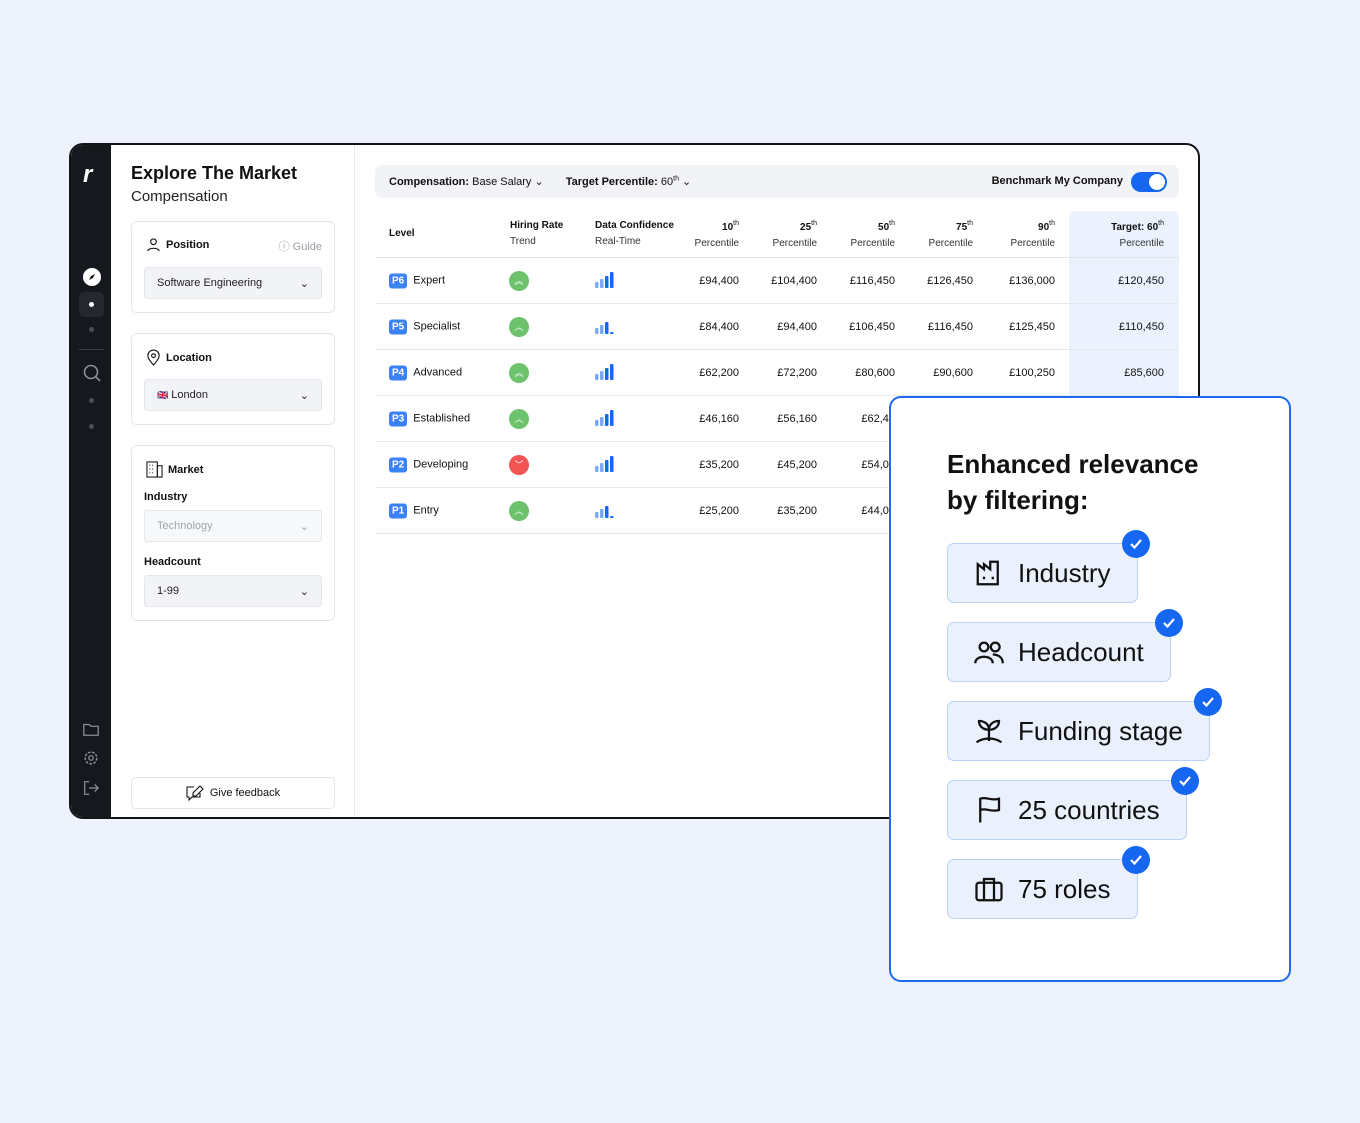 This screenshot has width=1360, height=1123. What do you see at coordinates (91, 758) in the screenshot?
I see `gear-icon` at bounding box center [91, 758].